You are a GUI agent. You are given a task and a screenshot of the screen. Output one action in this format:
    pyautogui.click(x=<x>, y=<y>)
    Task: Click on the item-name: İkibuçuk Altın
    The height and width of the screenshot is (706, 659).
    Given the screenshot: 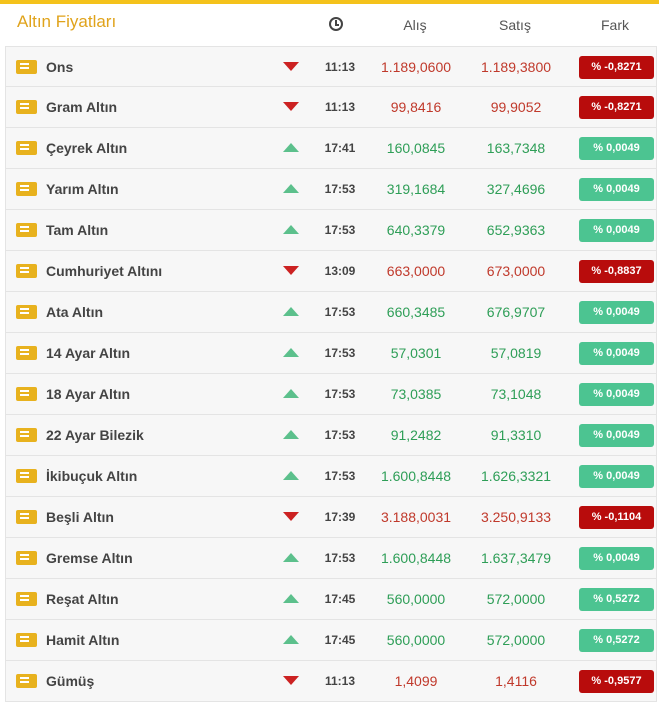 What is the action you would take?
    pyautogui.click(x=91, y=476)
    